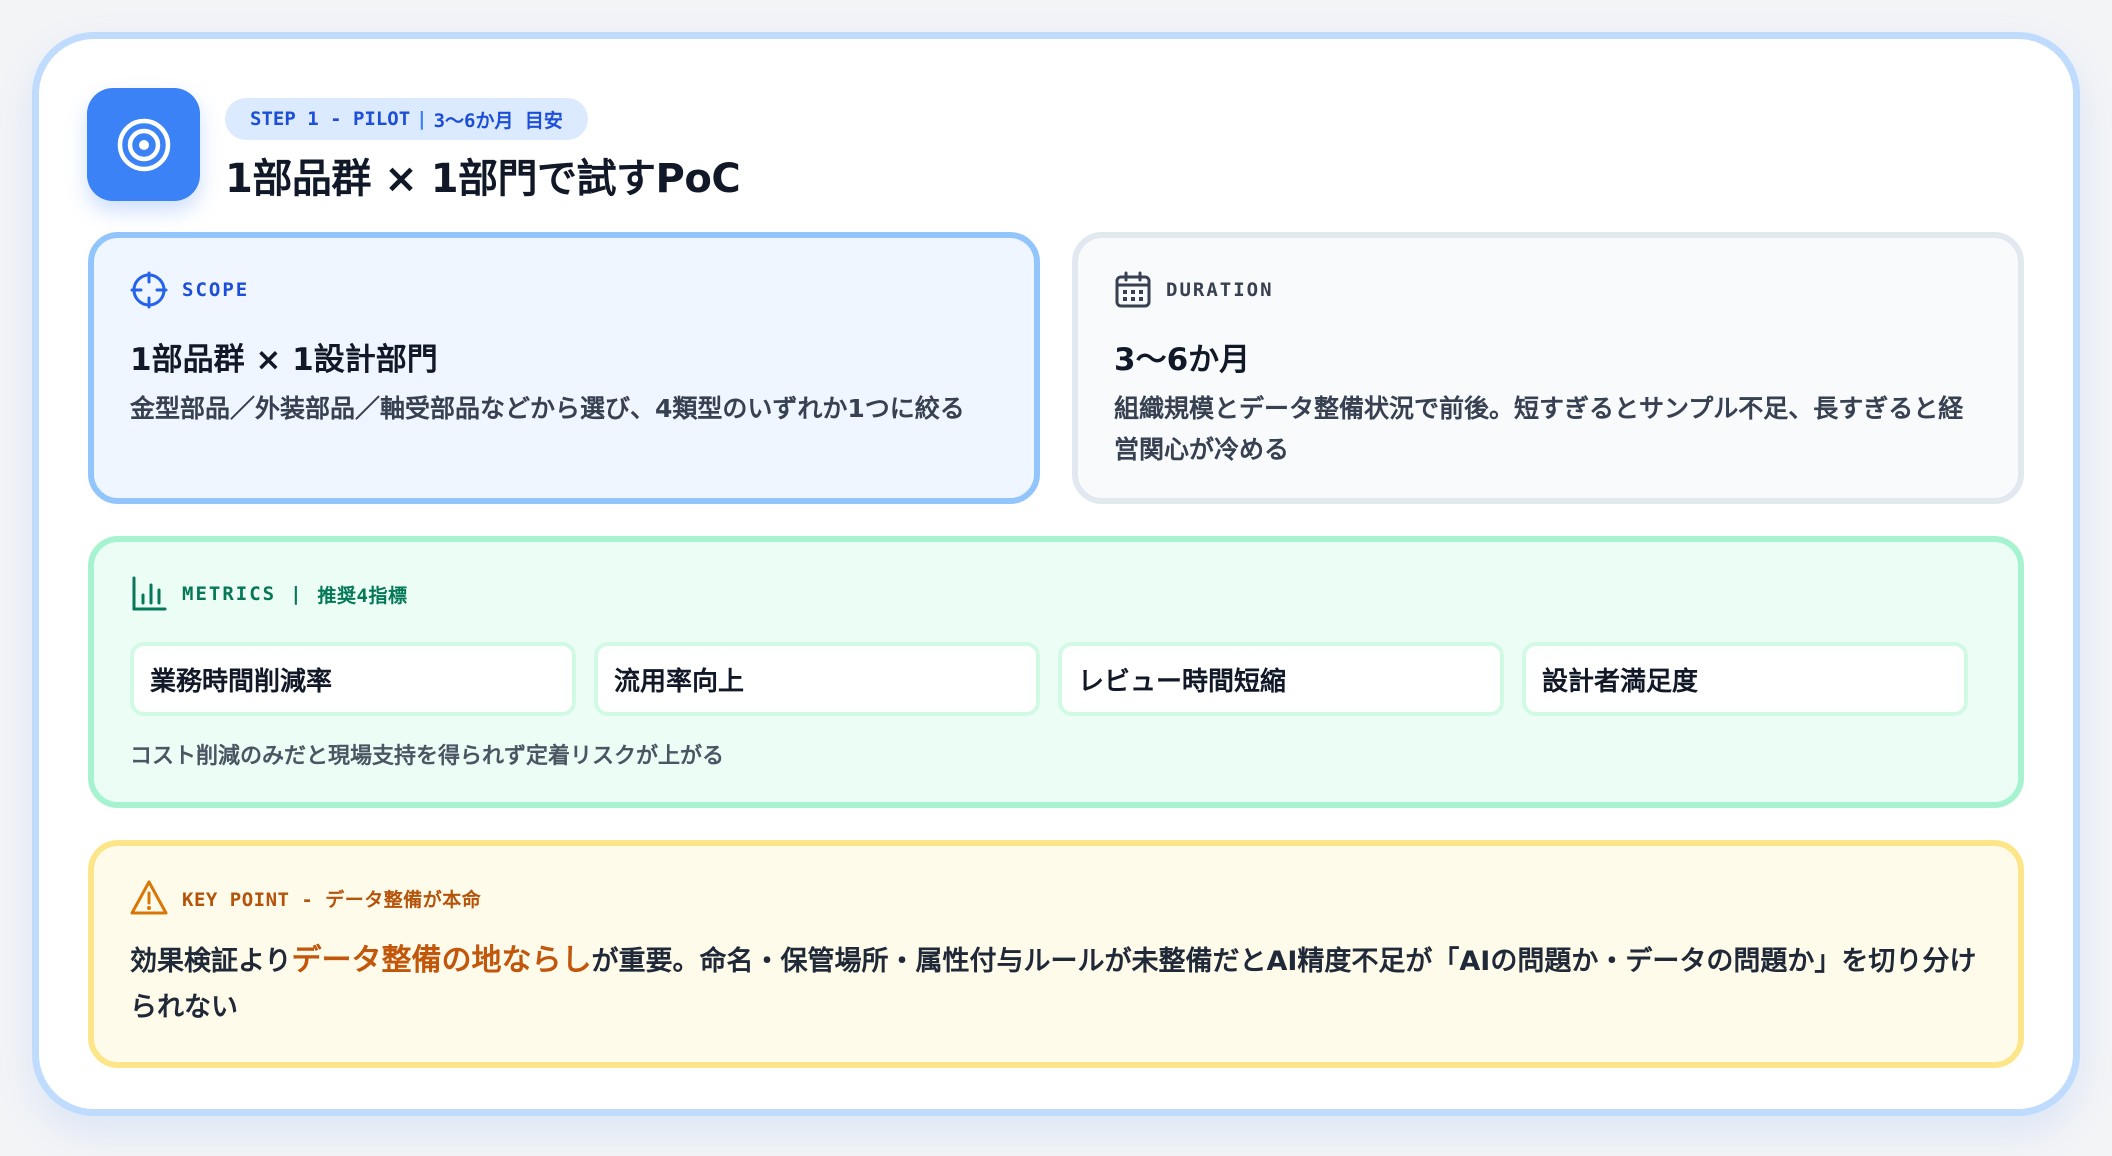 The width and height of the screenshot is (2112, 1156). What do you see at coordinates (427, 756) in the screenshot?
I see `metrics-note: コスト削減のみだと現場支持を得られず定着リスクが上がる` at bounding box center [427, 756].